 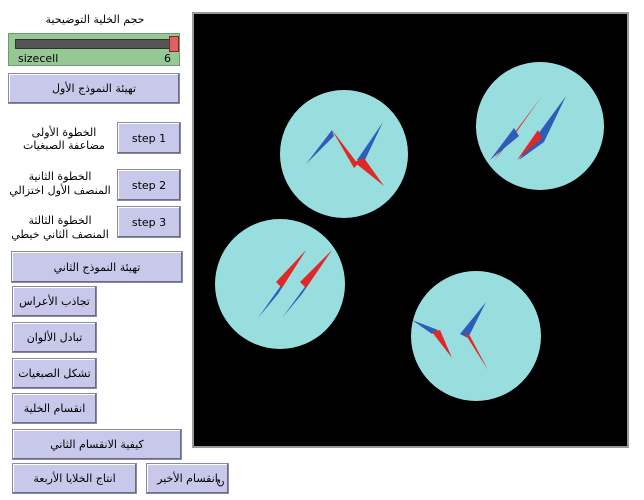 I want to click on setup-model-1-button: تهيئة النموذج الأول, so click(x=94, y=88).